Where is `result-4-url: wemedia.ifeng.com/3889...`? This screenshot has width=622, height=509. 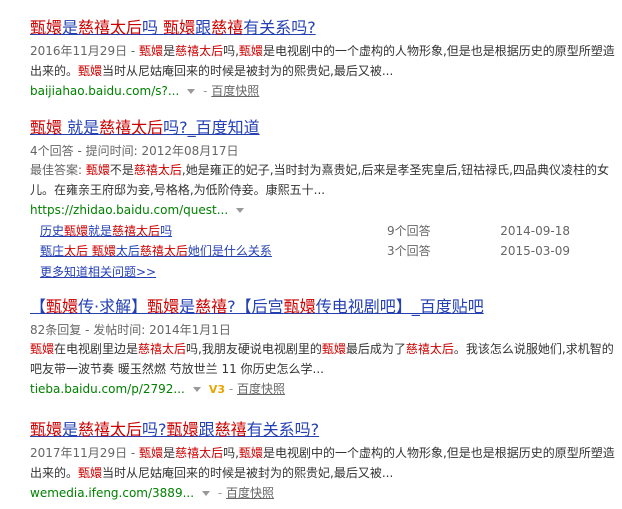 result-4-url: wemedia.ifeng.com/3889... is located at coordinates (112, 493).